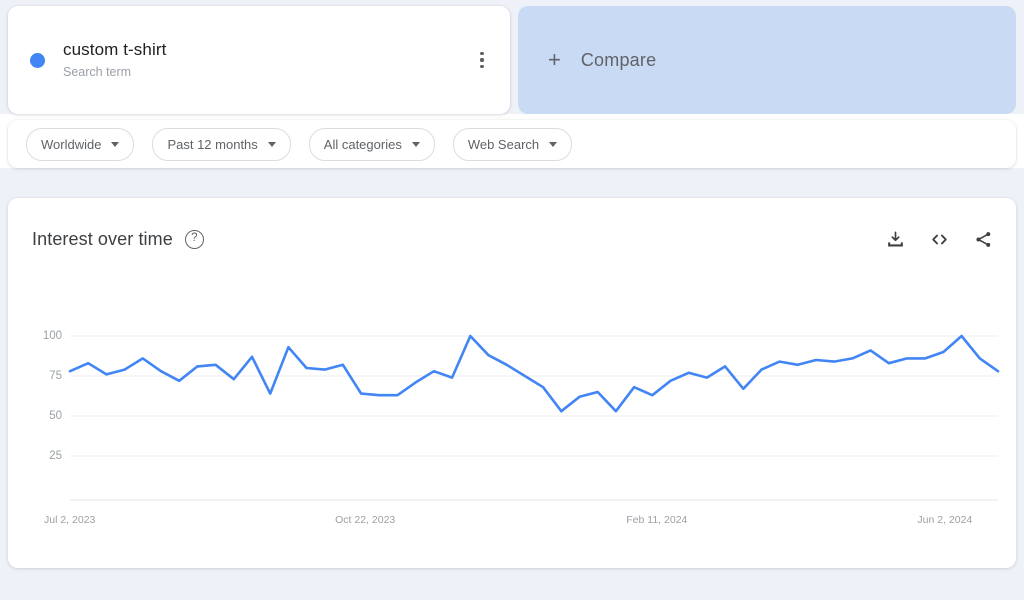 This screenshot has width=1024, height=600. I want to click on embed-code-icon, so click(939, 239).